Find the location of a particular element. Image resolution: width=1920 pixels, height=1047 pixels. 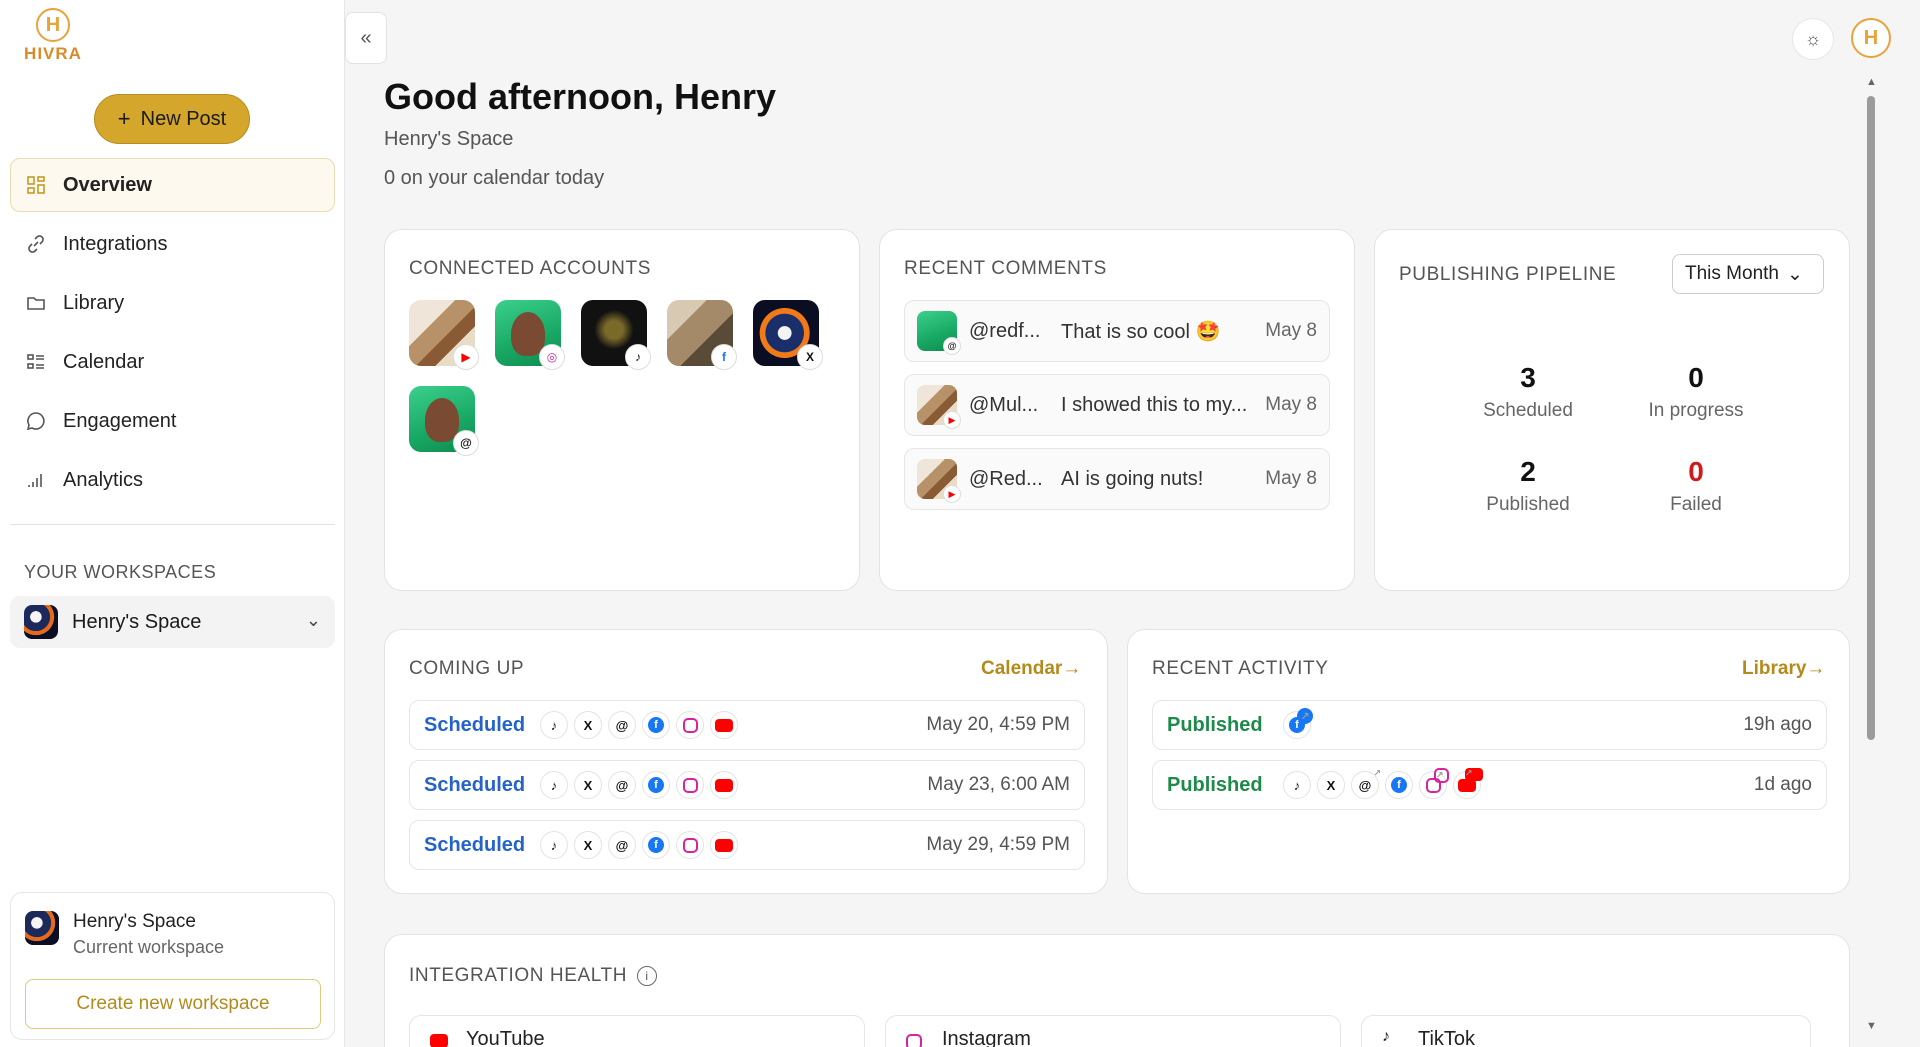

stat-in-progress: 0 In progress is located at coordinates (1696, 392).